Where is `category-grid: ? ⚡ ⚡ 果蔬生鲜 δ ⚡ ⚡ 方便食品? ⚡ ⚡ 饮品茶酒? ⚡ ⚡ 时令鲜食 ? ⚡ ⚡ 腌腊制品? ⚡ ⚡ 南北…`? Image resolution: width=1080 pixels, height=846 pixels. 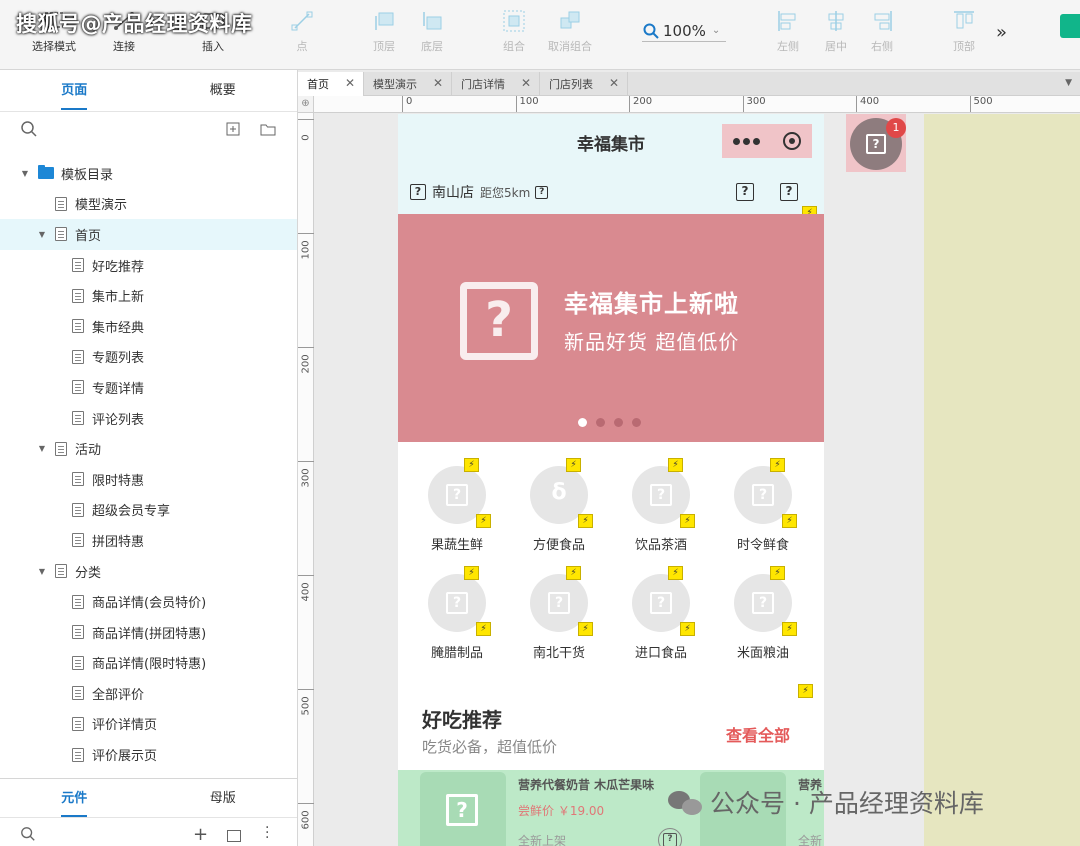 category-grid: ? ⚡ ⚡ 果蔬生鲜 δ ⚡ ⚡ 方便食品? ⚡ ⚡ 饮品茶酒? ⚡ ⚡ 时令鲜食 ? ⚡ ⚡ 腌腊制品? ⚡ ⚡ 南北… is located at coordinates (611, 553).